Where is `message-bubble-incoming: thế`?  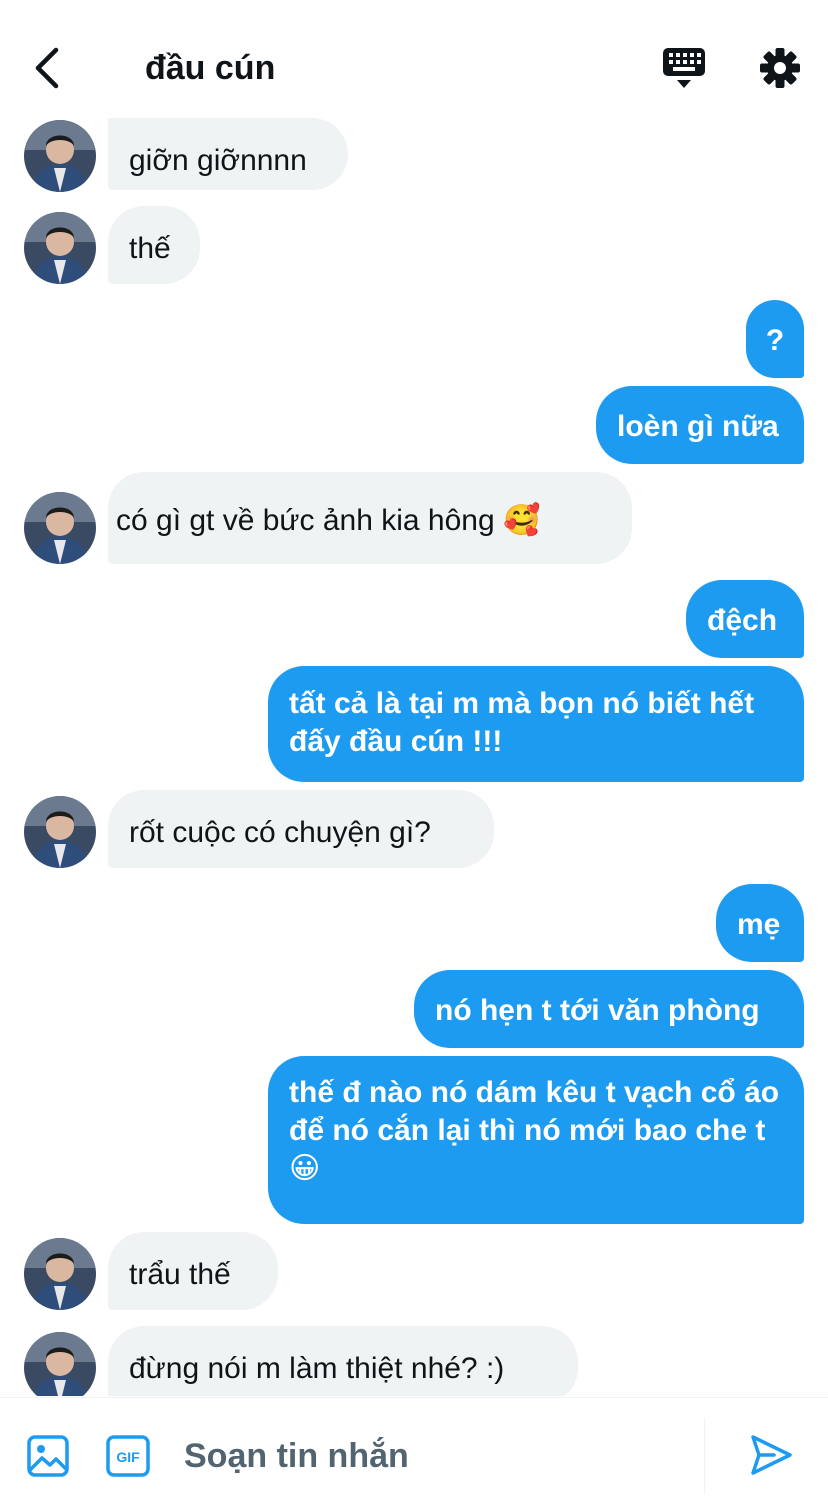
message-bubble-incoming: thế is located at coordinates (154, 245).